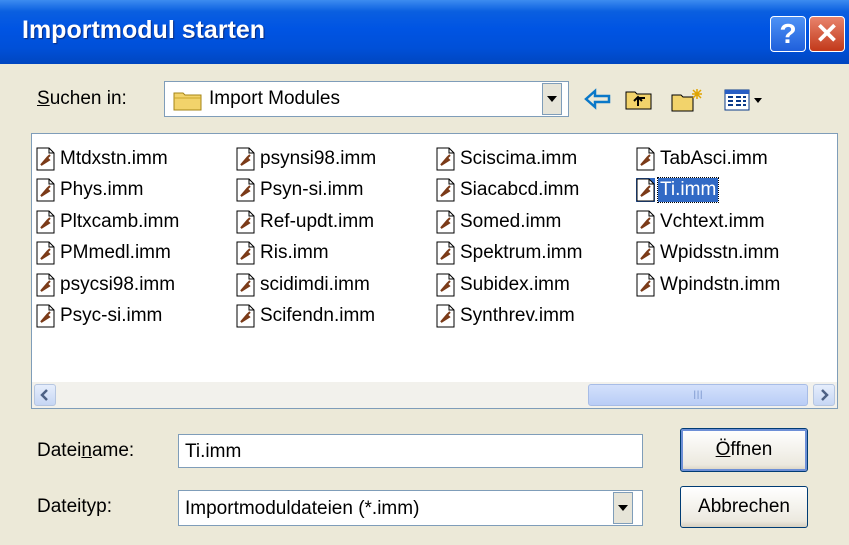  What do you see at coordinates (187, 101) in the screenshot?
I see `folder-icon` at bounding box center [187, 101].